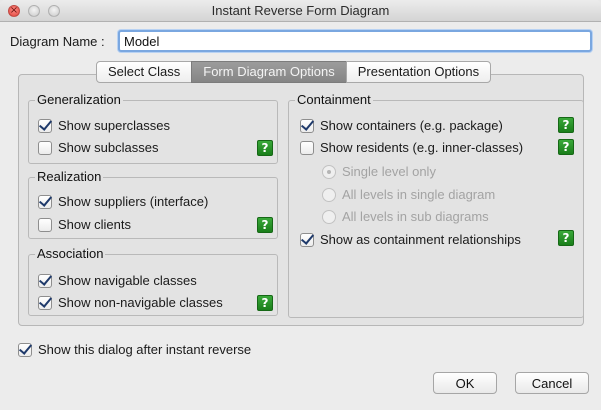  What do you see at coordinates (69, 177) in the screenshot?
I see `realization-title: Realization` at bounding box center [69, 177].